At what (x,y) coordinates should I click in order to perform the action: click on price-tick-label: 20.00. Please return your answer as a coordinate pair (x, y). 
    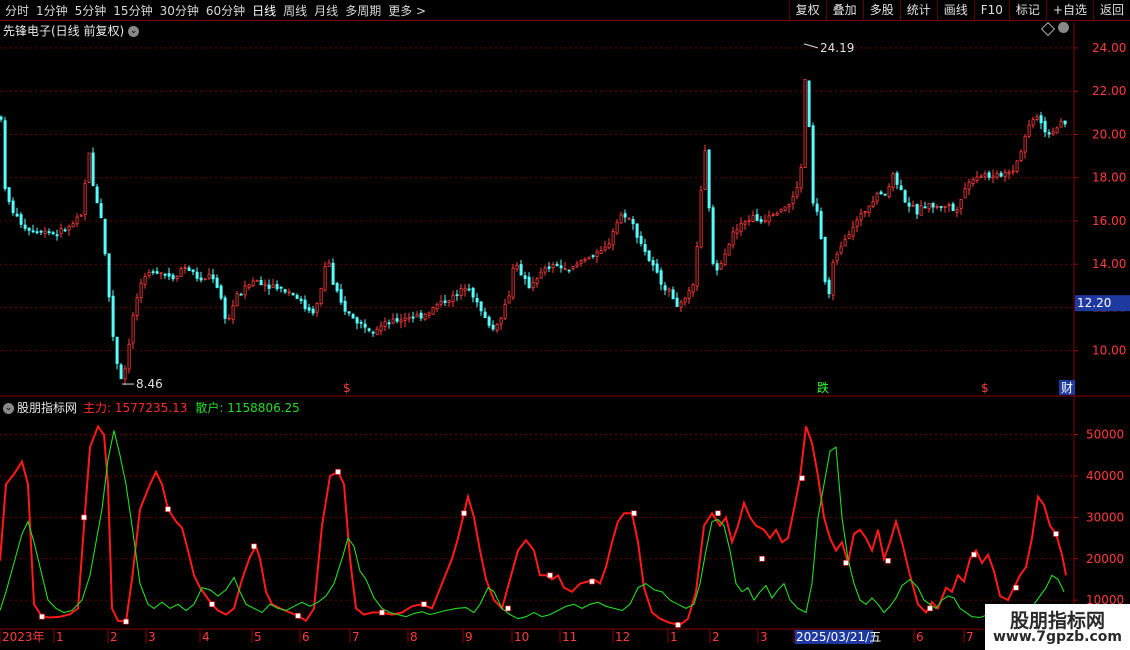
    Looking at the image, I should click on (1109, 134).